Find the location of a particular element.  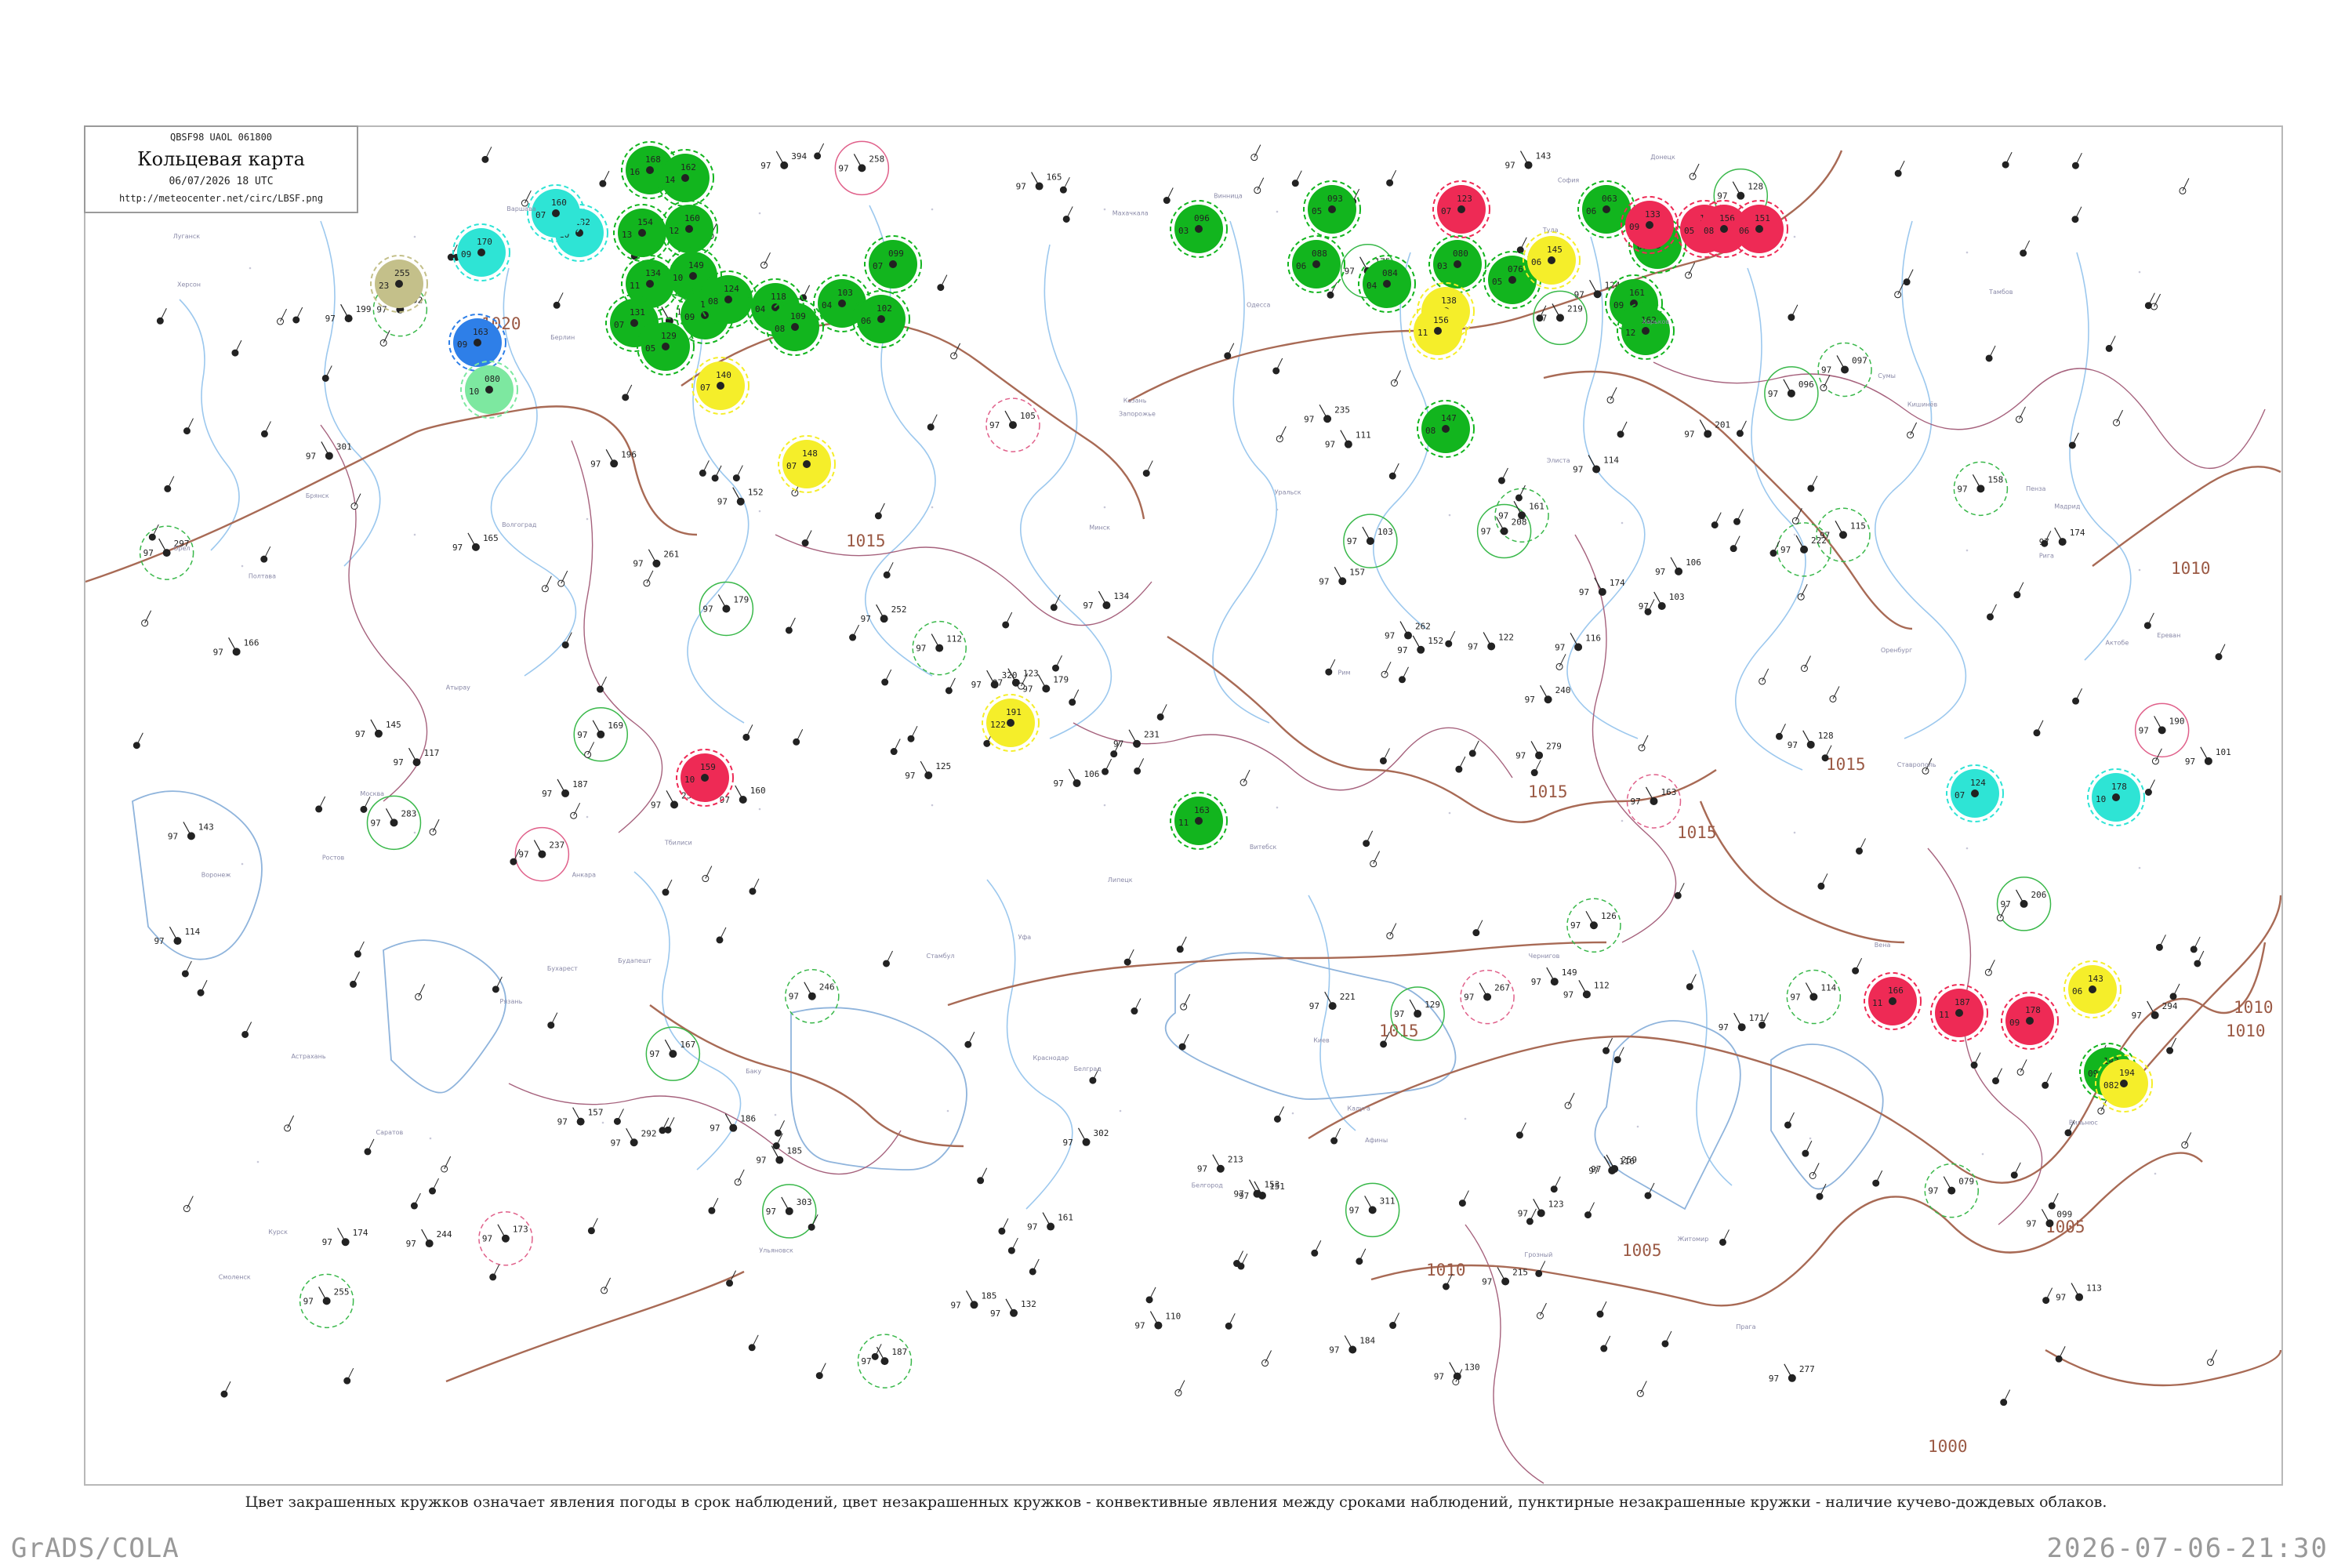

station-name: Орел is located at coordinates (181, 548).